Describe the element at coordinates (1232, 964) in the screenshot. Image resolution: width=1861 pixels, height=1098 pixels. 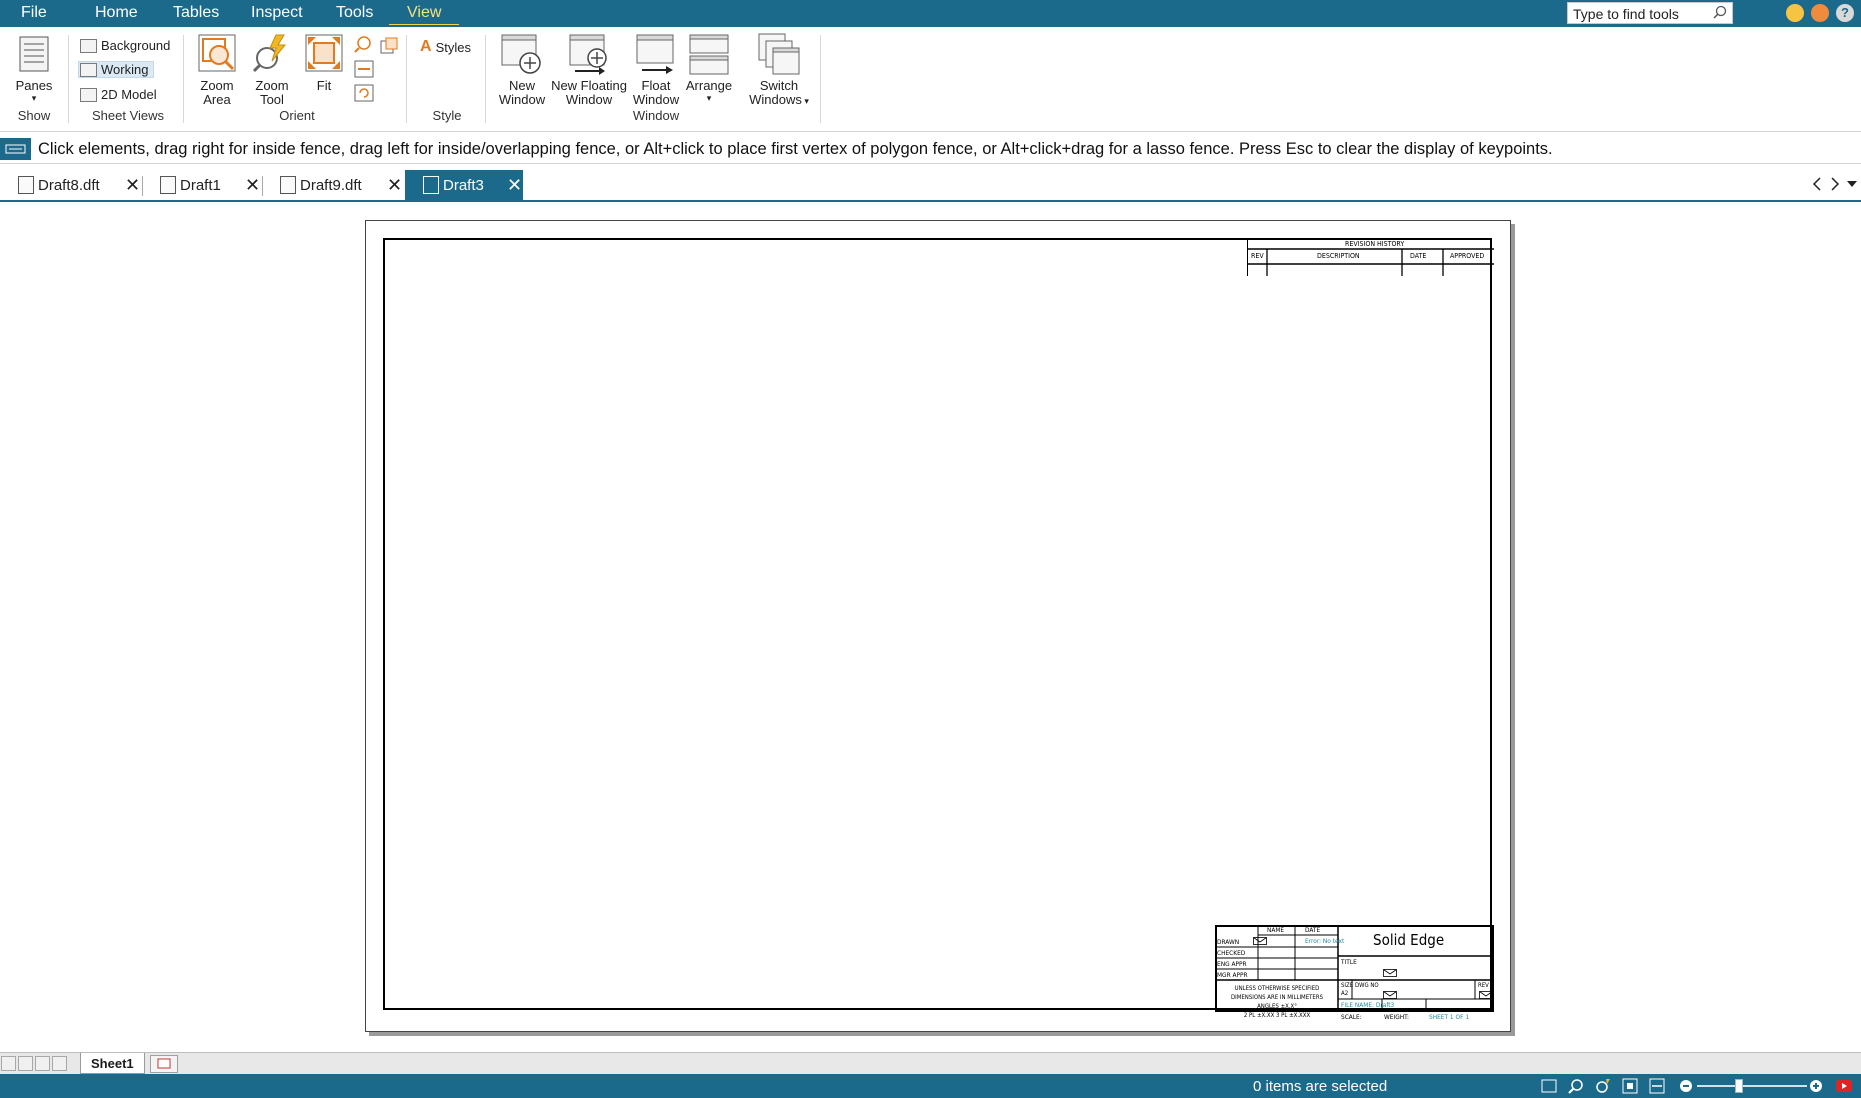
I see `eng-appr-row-label: ENG APPR` at that location.